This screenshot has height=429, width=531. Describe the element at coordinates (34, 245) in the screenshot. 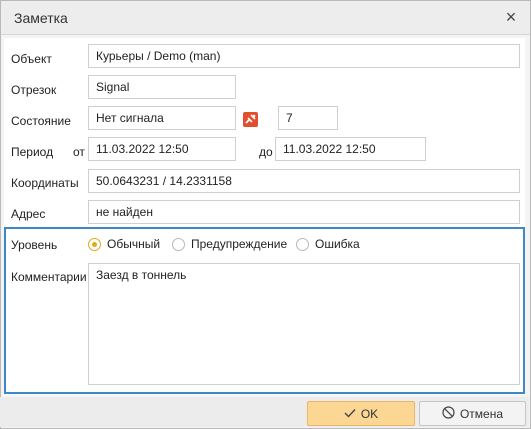

I see `level-label: Уровень` at that location.